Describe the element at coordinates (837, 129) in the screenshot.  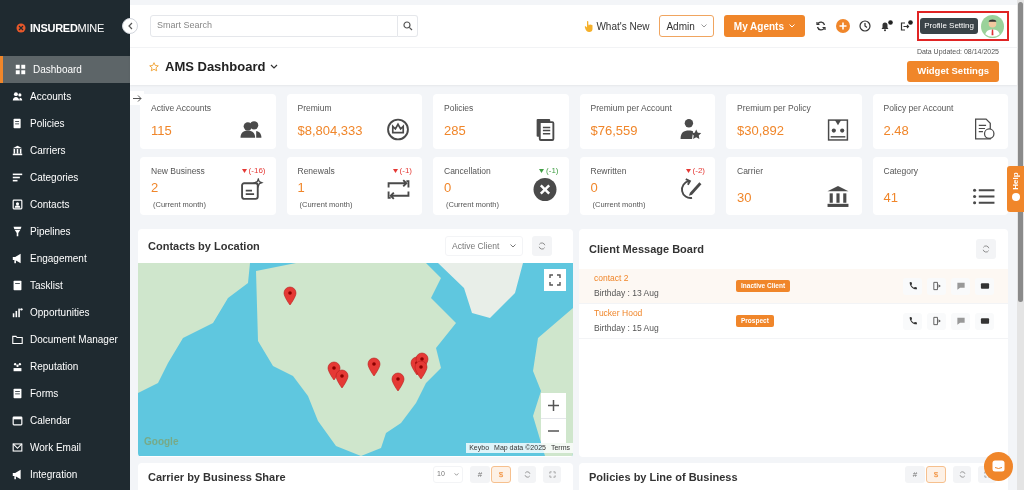
I see `certificate-icon` at that location.